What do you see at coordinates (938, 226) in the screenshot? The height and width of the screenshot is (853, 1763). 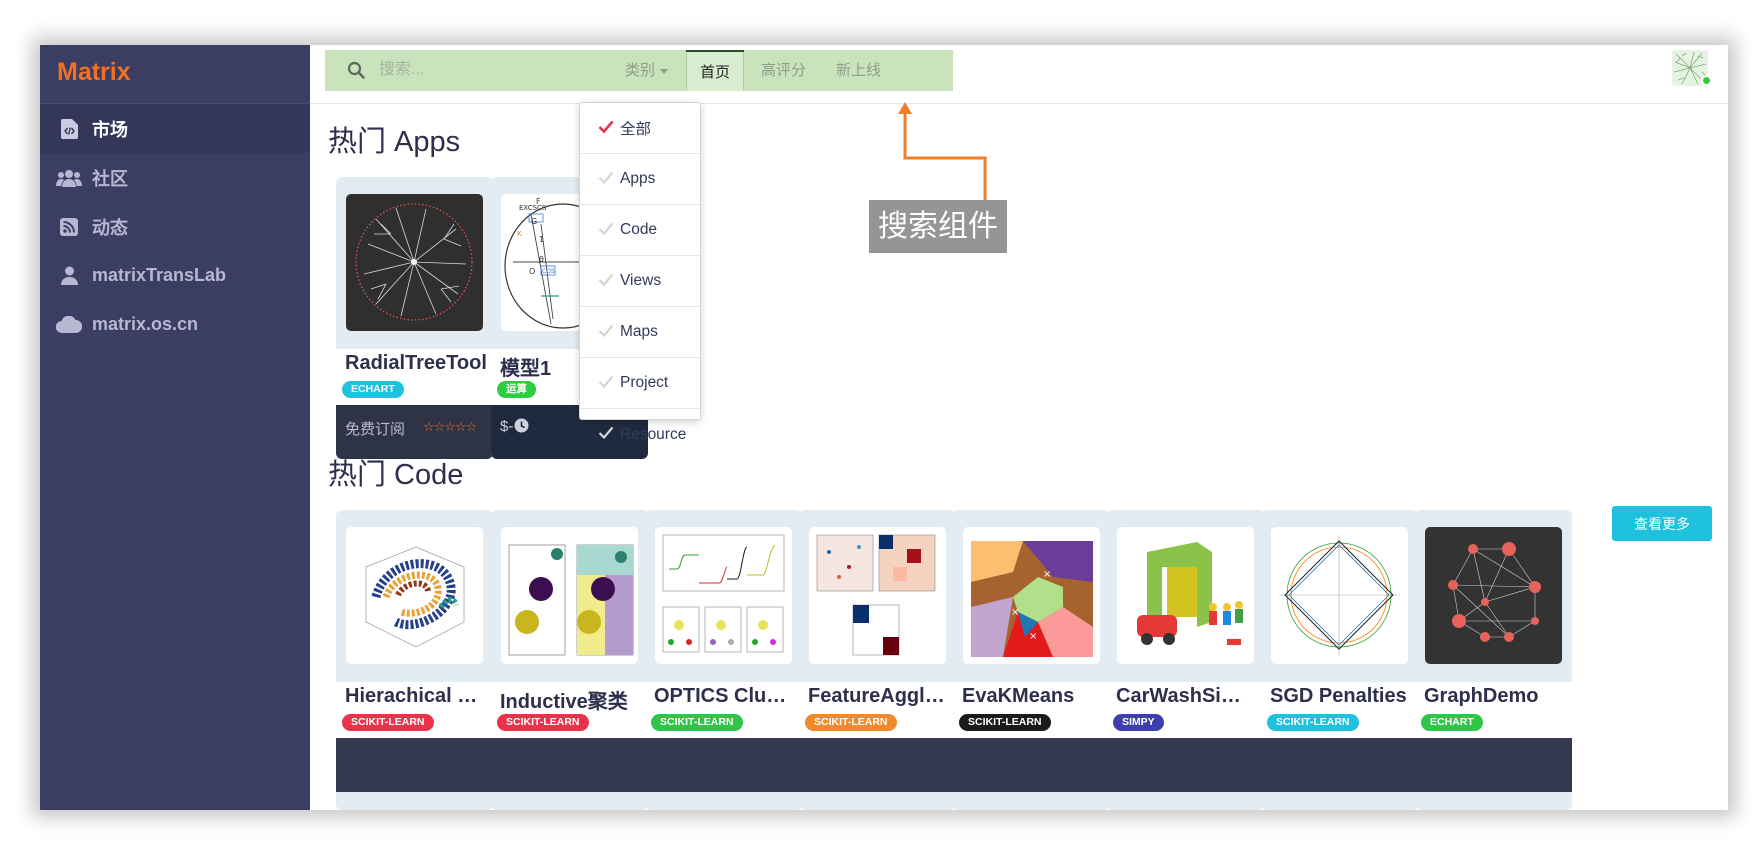 I see `annotation-label: 搜索组件` at bounding box center [938, 226].